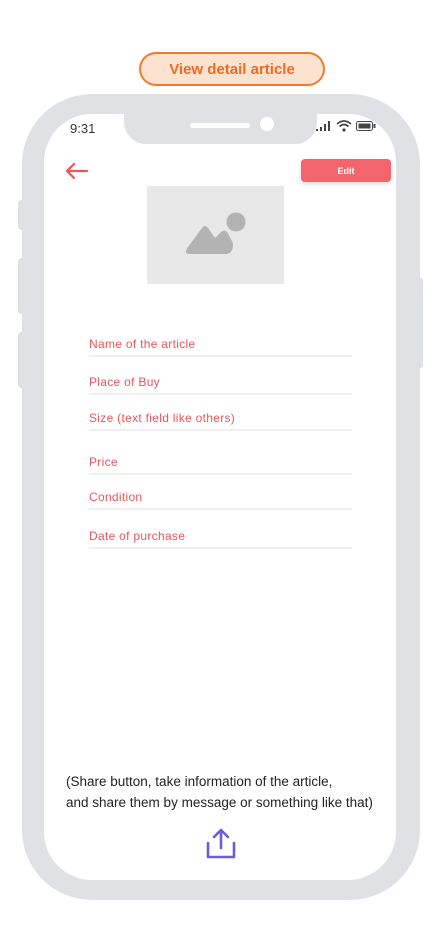  I want to click on battery-icon, so click(366, 126).